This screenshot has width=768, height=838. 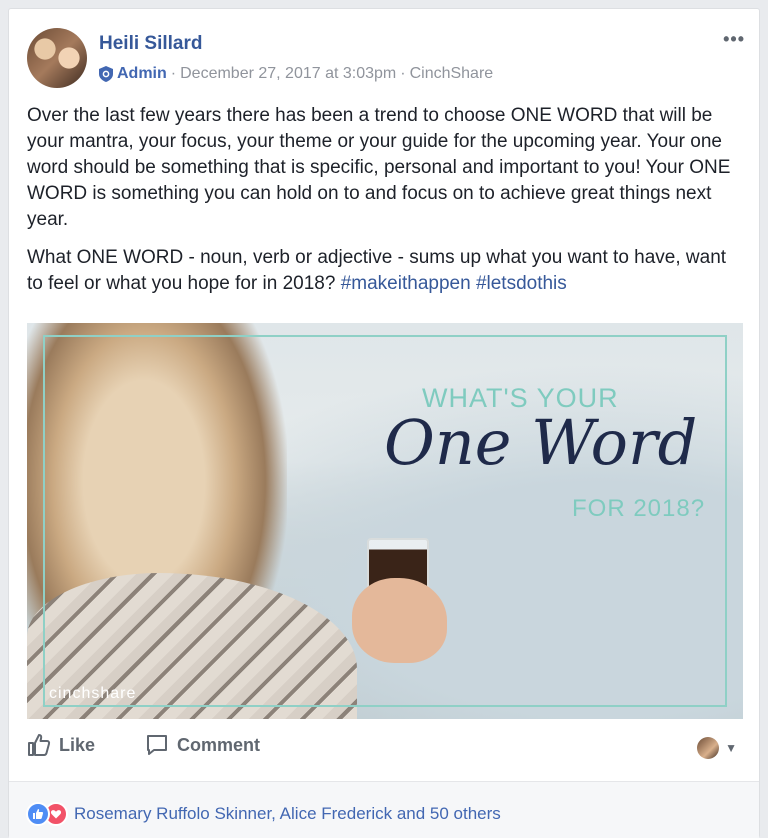 What do you see at coordinates (219, 744) in the screenshot?
I see `comment-label: Comment` at bounding box center [219, 744].